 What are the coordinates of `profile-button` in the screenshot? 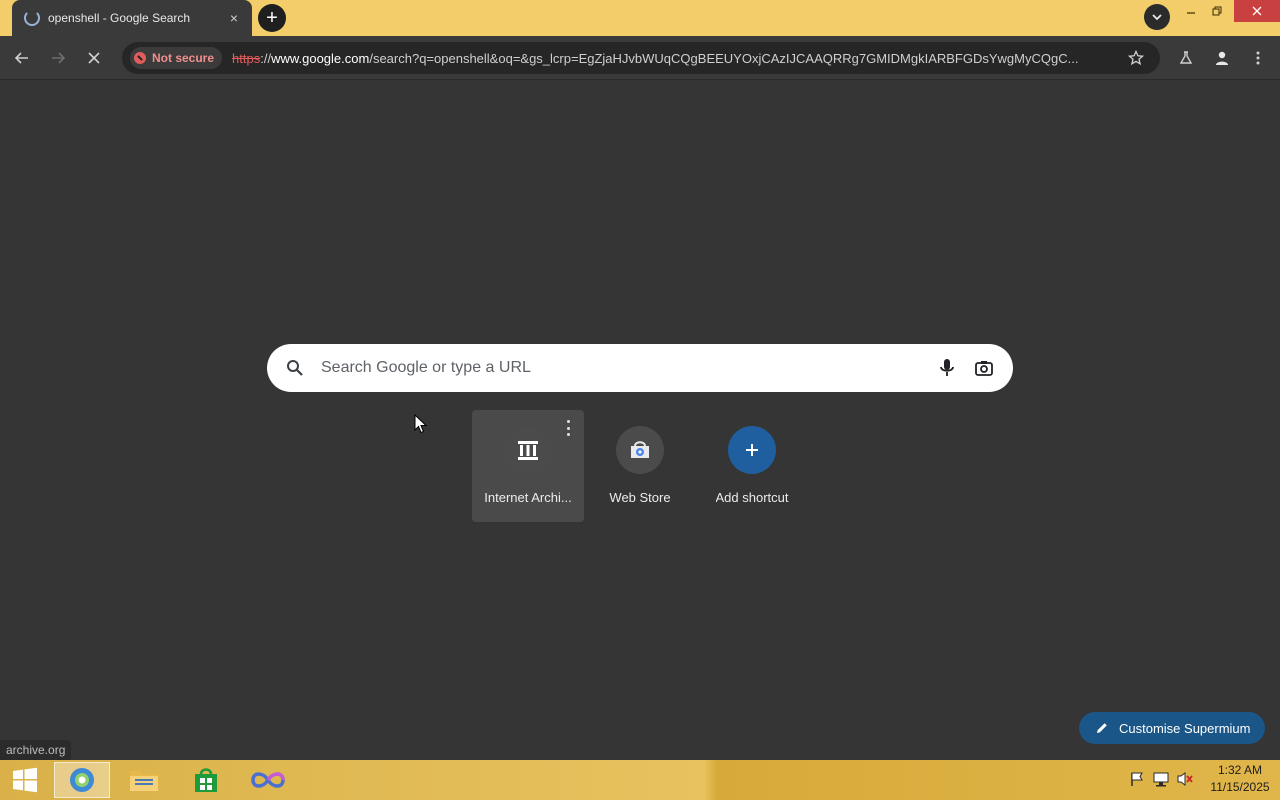 It's located at (1222, 58).